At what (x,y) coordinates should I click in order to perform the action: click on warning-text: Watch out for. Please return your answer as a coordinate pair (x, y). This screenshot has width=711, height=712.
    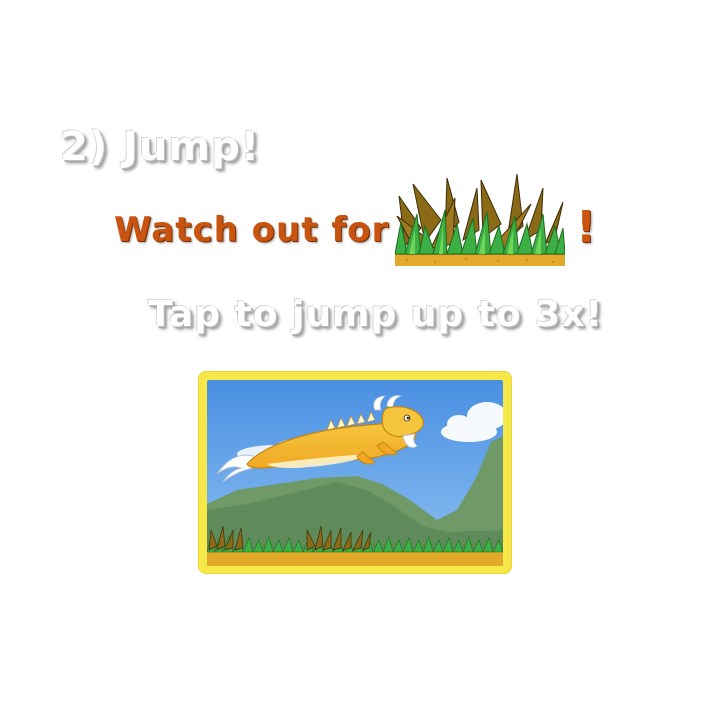
    Looking at the image, I should click on (252, 230).